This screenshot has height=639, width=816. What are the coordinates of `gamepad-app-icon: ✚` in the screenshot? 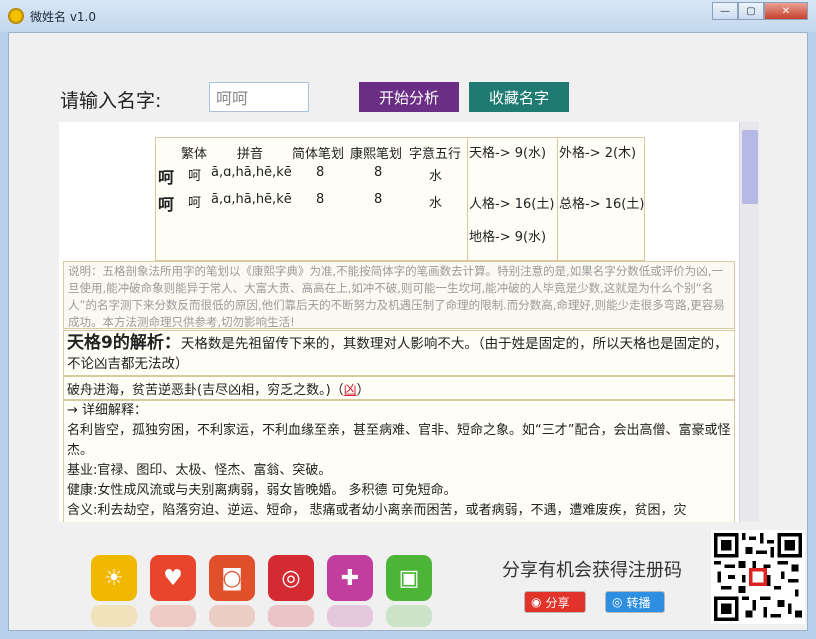 It's located at (350, 578).